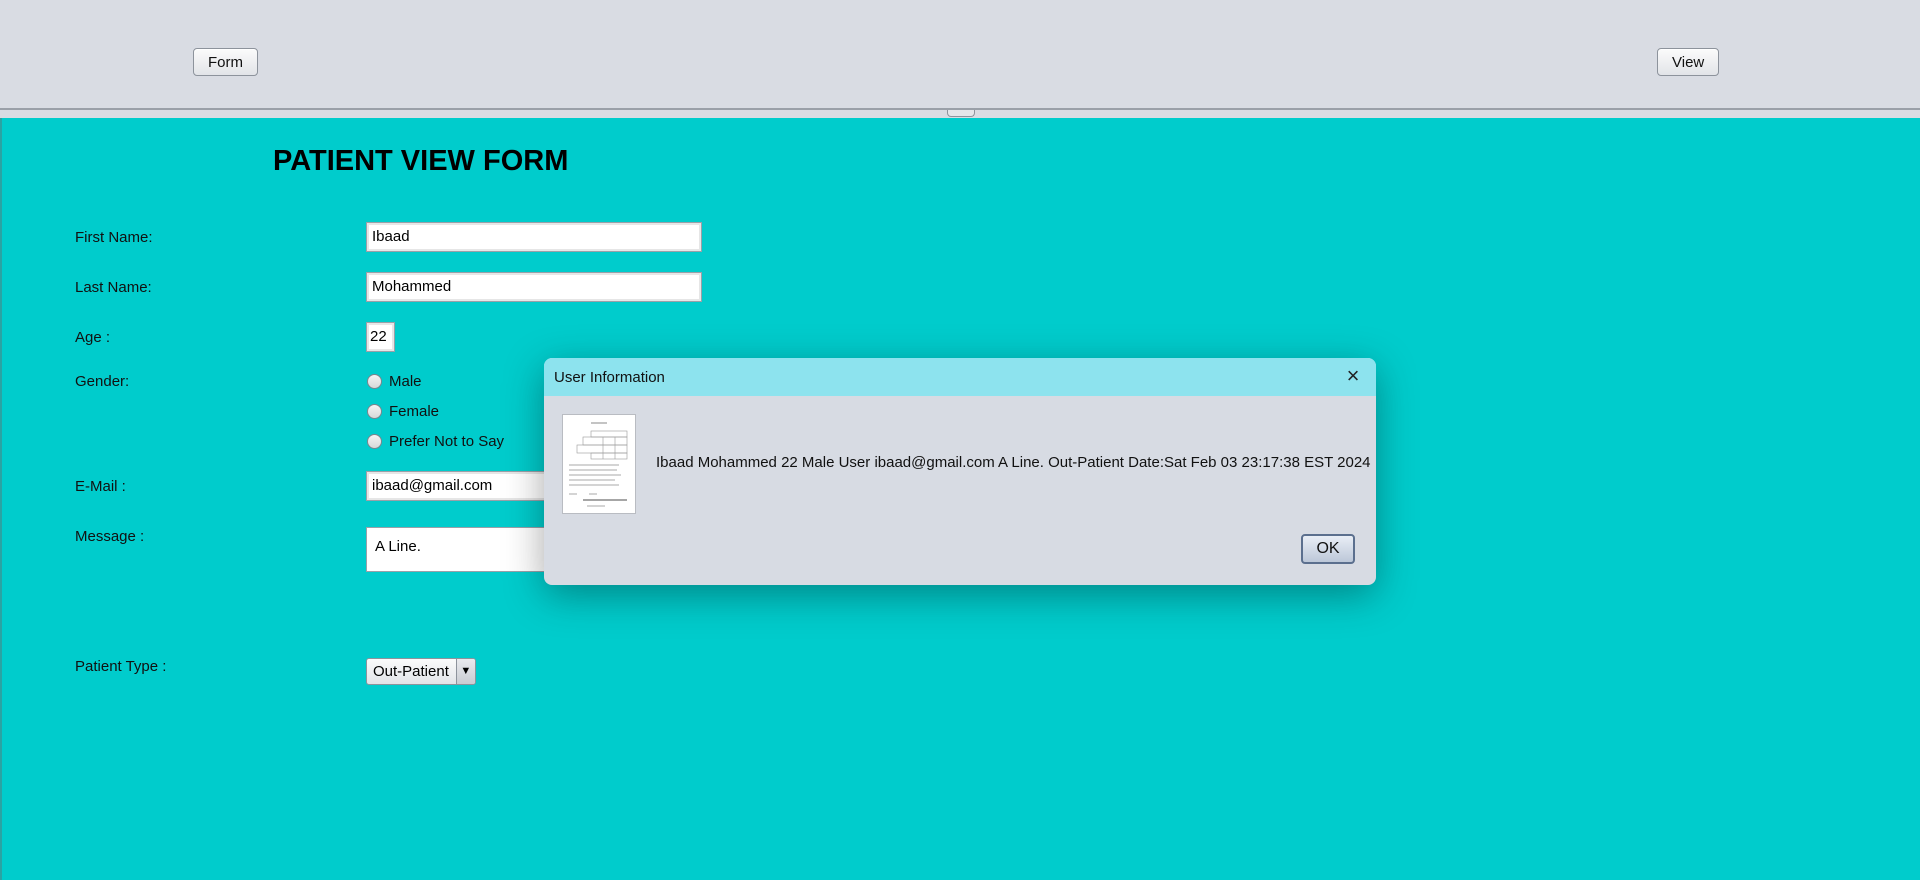  I want to click on radio-label: Prefer Not to Say, so click(447, 441).